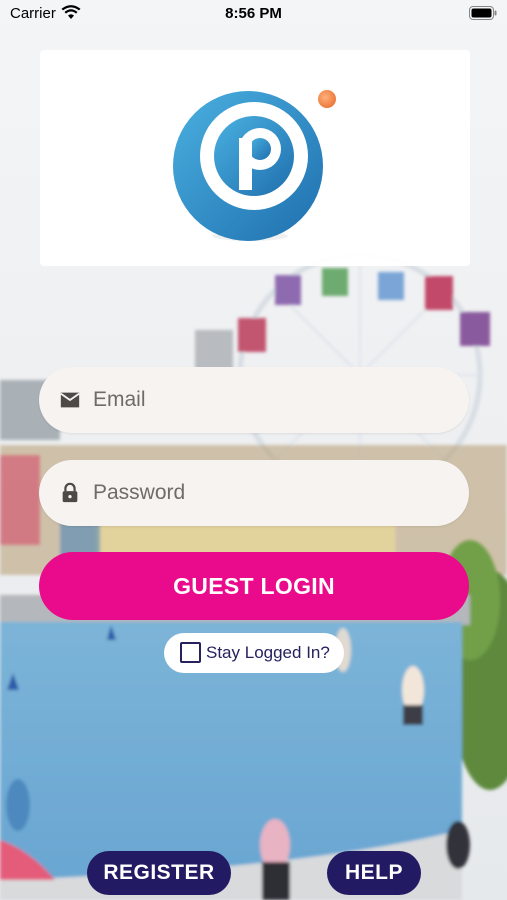 This screenshot has width=507, height=900. What do you see at coordinates (273, 400) in the screenshot?
I see `email-input` at bounding box center [273, 400].